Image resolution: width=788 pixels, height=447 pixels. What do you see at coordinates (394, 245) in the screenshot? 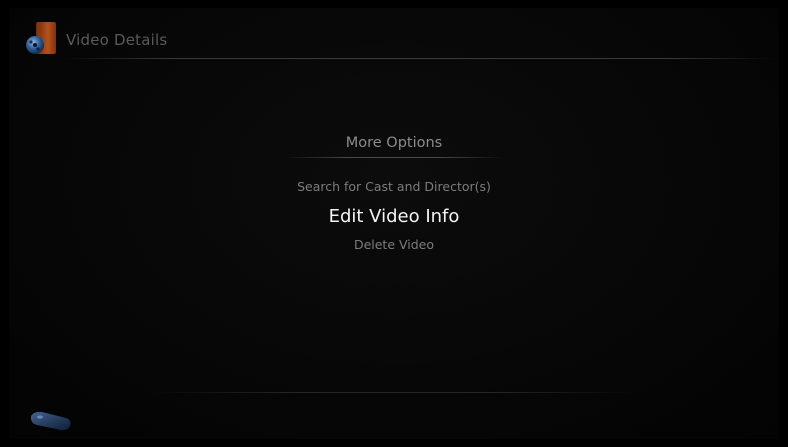
I see `menu-item-delete-video: Delete Video` at bounding box center [394, 245].